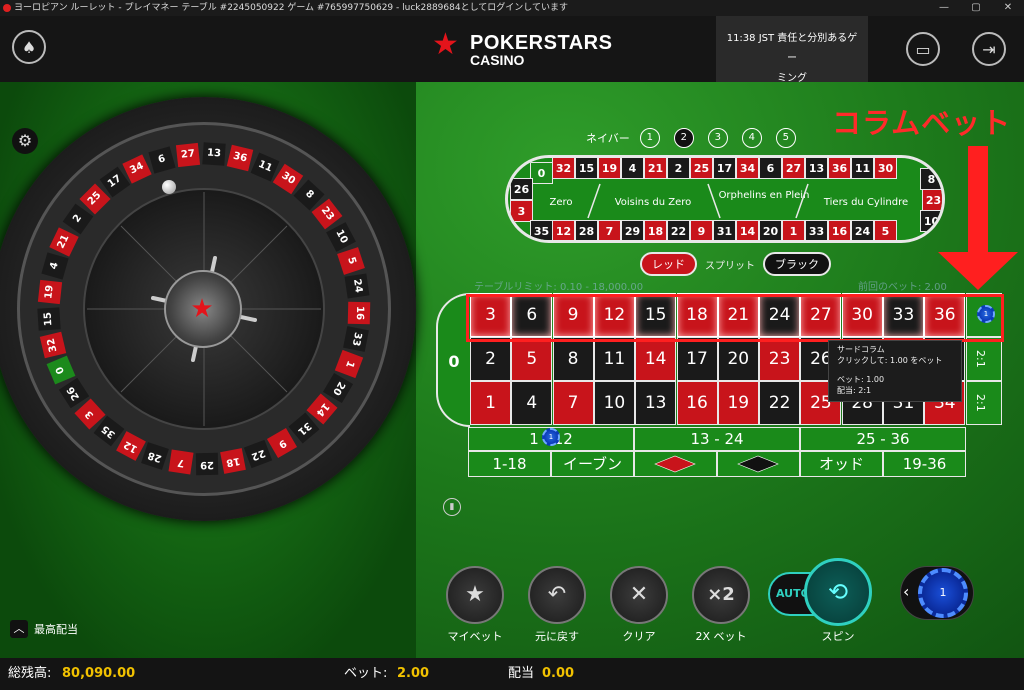 The width and height of the screenshot is (1024, 690). Describe the element at coordinates (738, 315) in the screenshot. I see `board-number-21: 21` at that location.